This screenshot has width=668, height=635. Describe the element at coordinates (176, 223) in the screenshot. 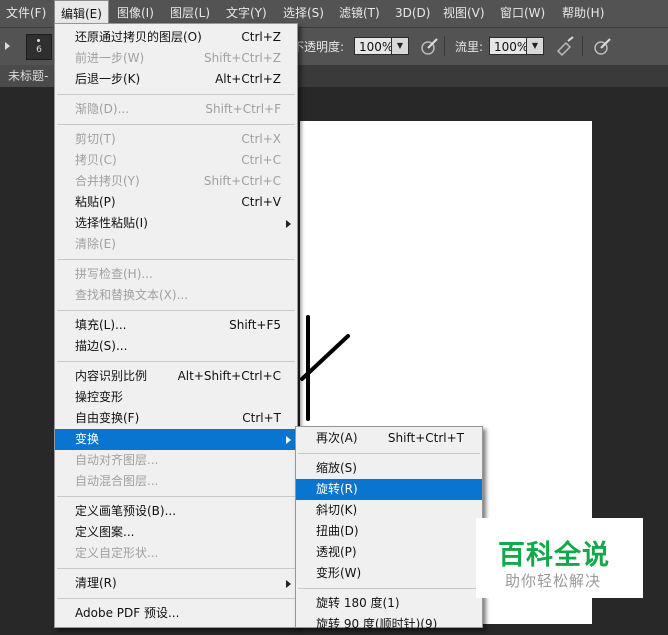

I see `menu-item-paste-special: 选择性粘贴(I)` at that location.